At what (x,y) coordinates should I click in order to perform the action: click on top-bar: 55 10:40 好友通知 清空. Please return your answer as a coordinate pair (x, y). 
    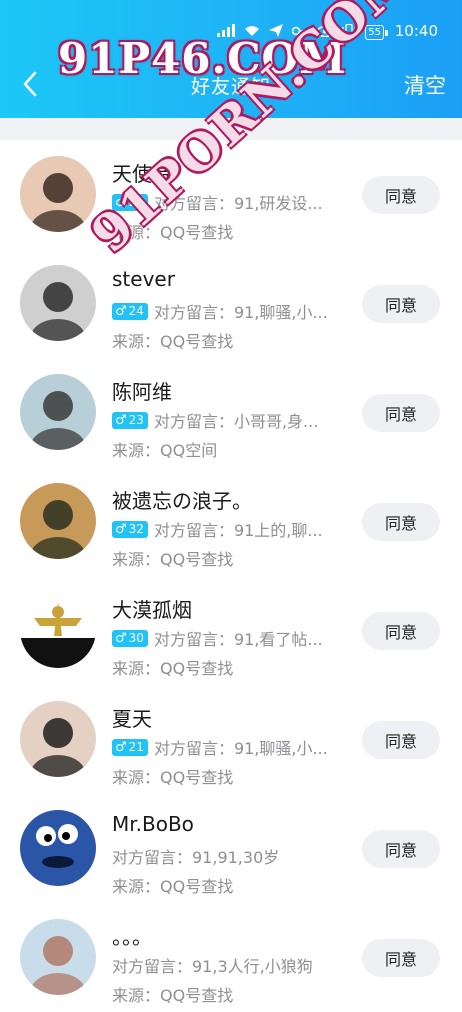
    Looking at the image, I should click on (231, 59).